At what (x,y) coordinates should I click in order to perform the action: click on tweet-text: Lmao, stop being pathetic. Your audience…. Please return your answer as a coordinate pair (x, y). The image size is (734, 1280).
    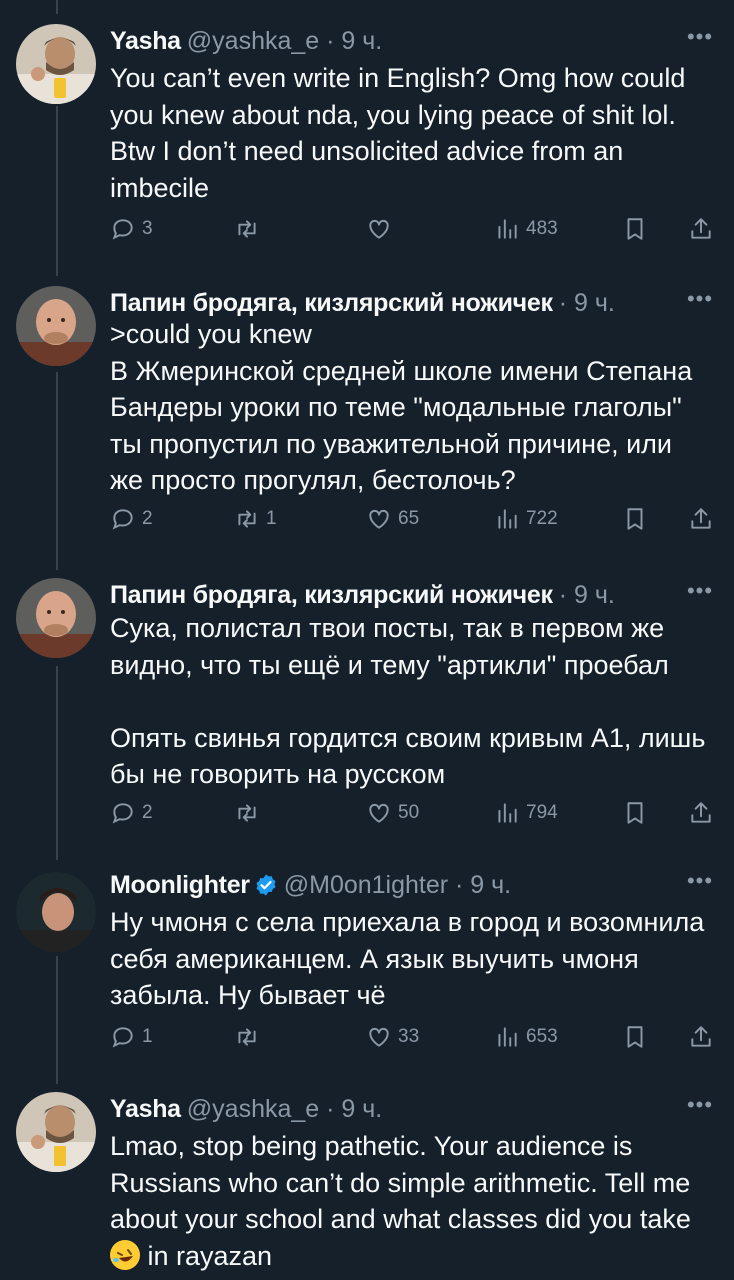
    Looking at the image, I should click on (410, 1201).